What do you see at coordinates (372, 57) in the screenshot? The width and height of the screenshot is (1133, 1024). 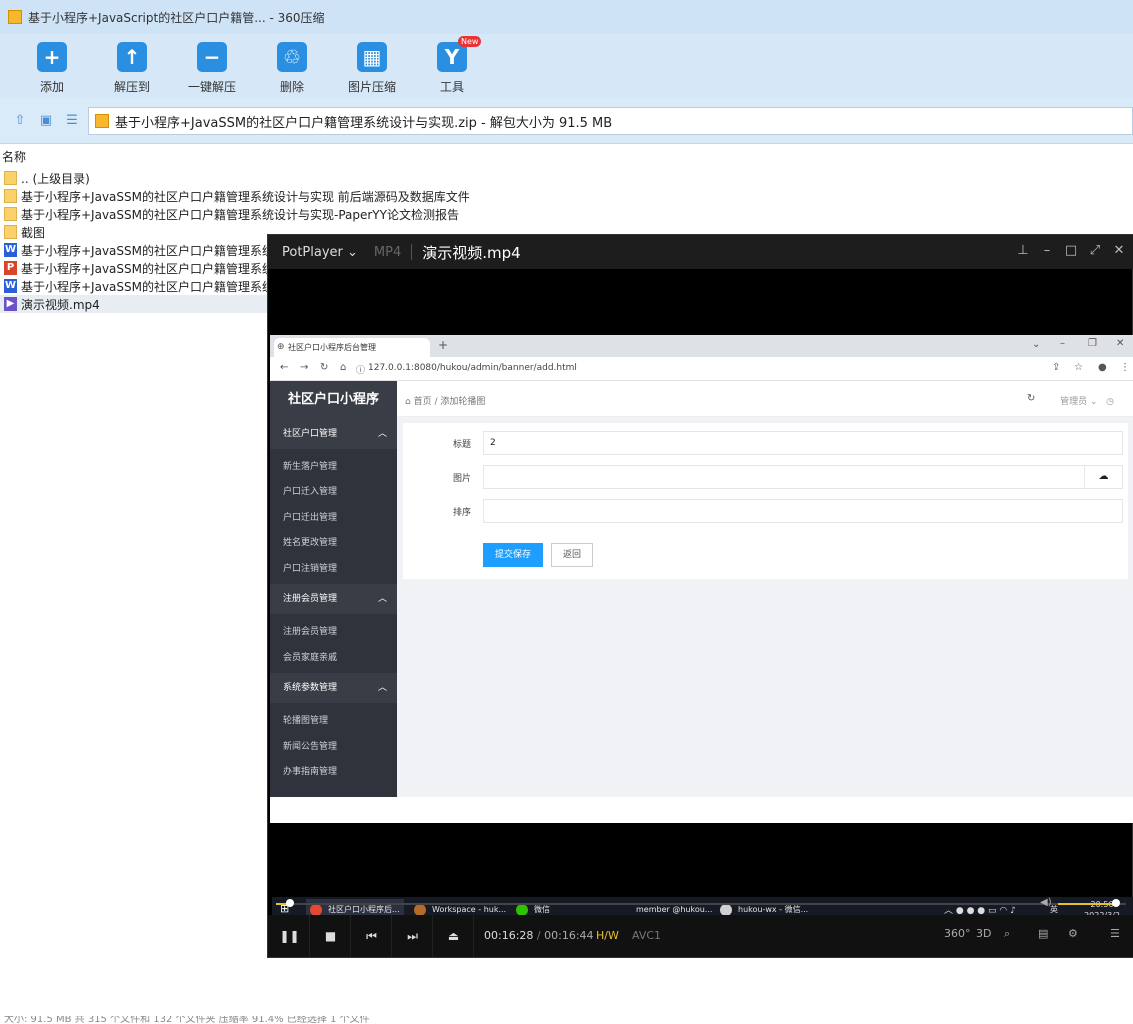 I see `image-compress-icon: ▦` at bounding box center [372, 57].